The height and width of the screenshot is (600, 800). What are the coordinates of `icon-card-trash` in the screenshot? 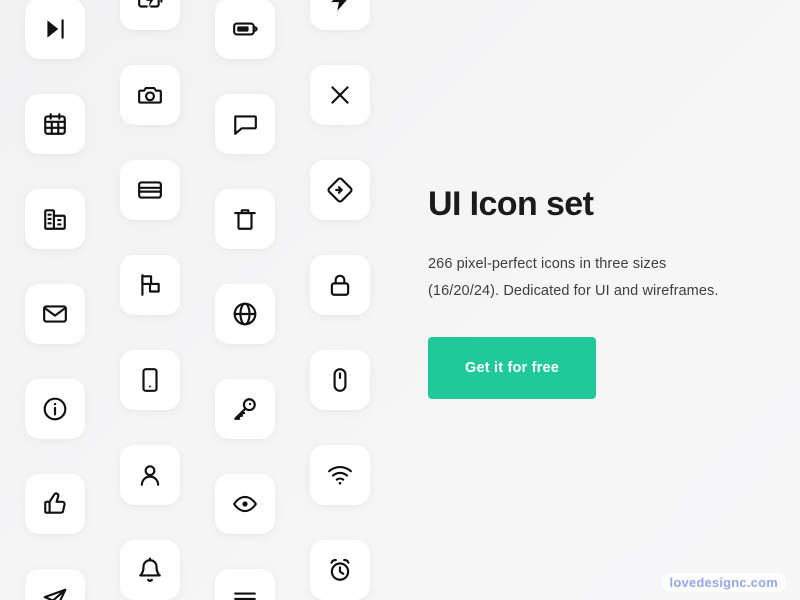 It's located at (245, 219).